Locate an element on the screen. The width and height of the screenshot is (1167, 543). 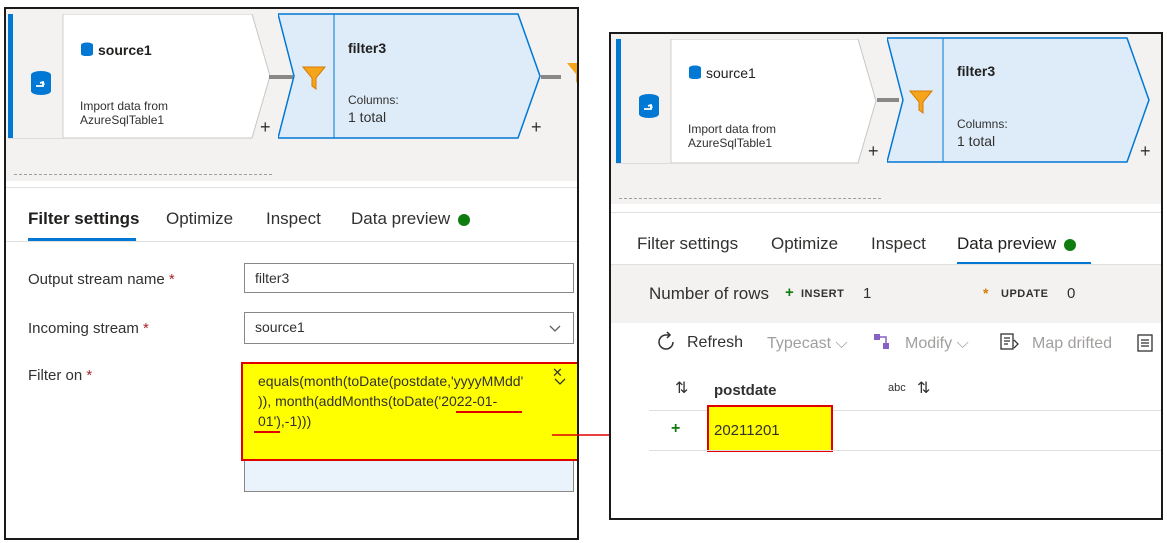
filter-on-label-text: Filter on is located at coordinates (55, 375).